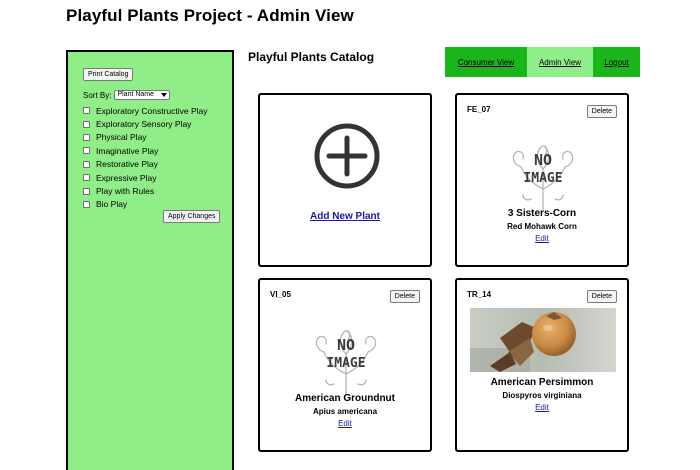 This screenshot has width=700, height=470. What do you see at coordinates (210, 15) in the screenshot?
I see `page-title: Playful Plants Project - Admin View` at bounding box center [210, 15].